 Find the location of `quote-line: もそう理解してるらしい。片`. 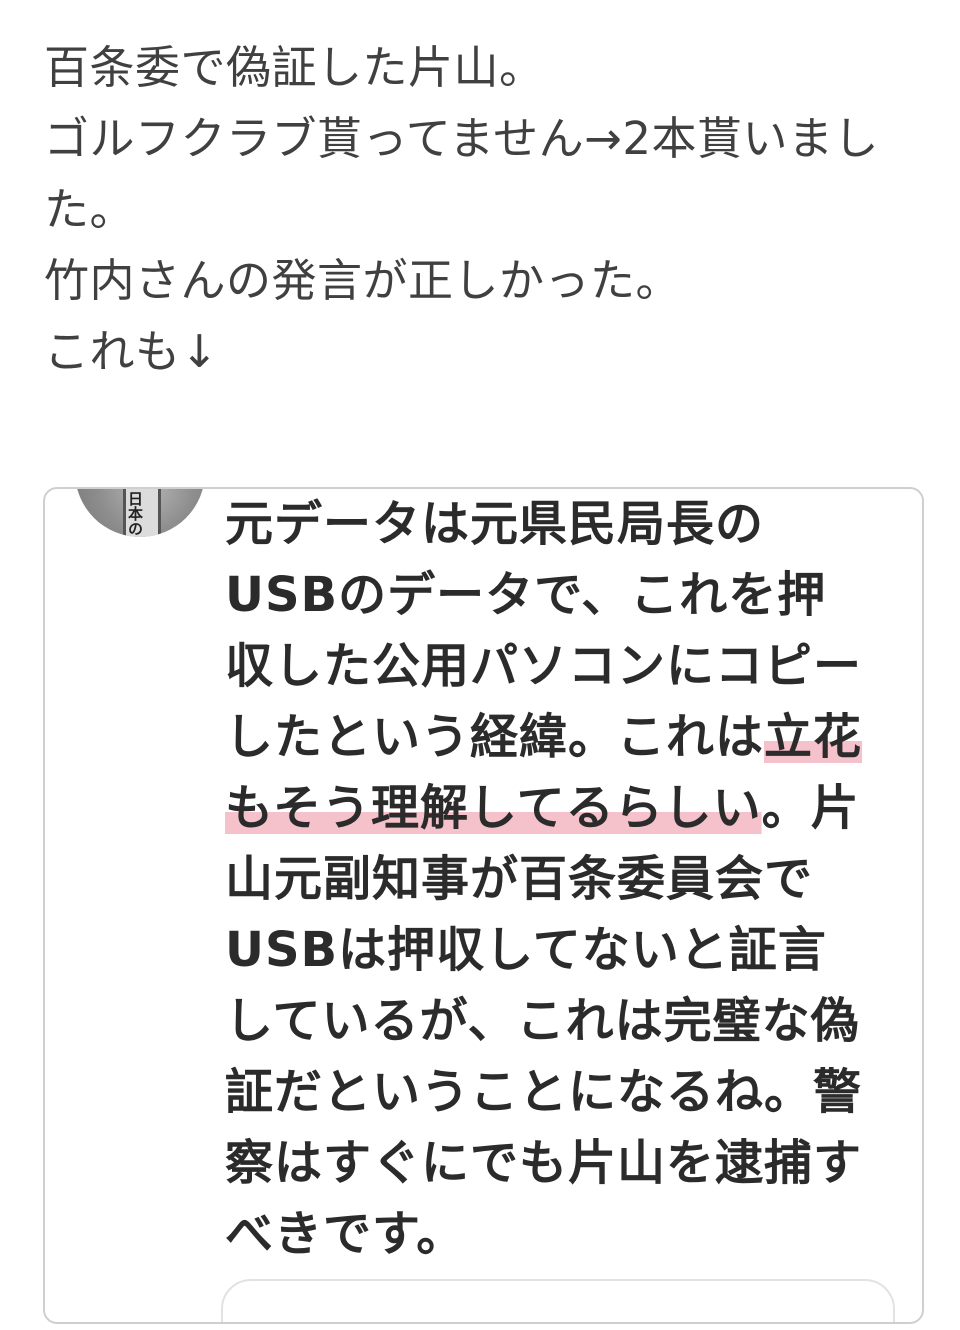

quote-line: もそう理解してるらしい。片 is located at coordinates (542, 808).